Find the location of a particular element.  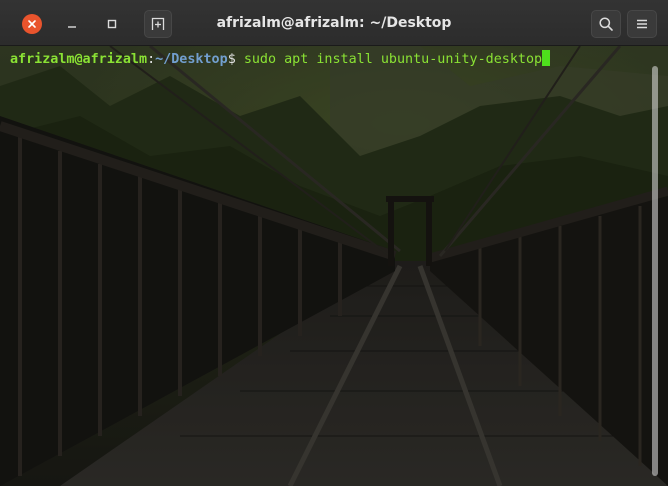

prompt-path: ~/Desktop is located at coordinates (191, 59).